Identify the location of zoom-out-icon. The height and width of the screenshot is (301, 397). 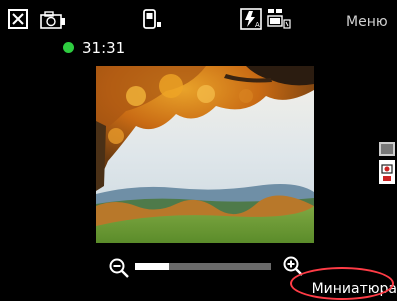
(119, 268).